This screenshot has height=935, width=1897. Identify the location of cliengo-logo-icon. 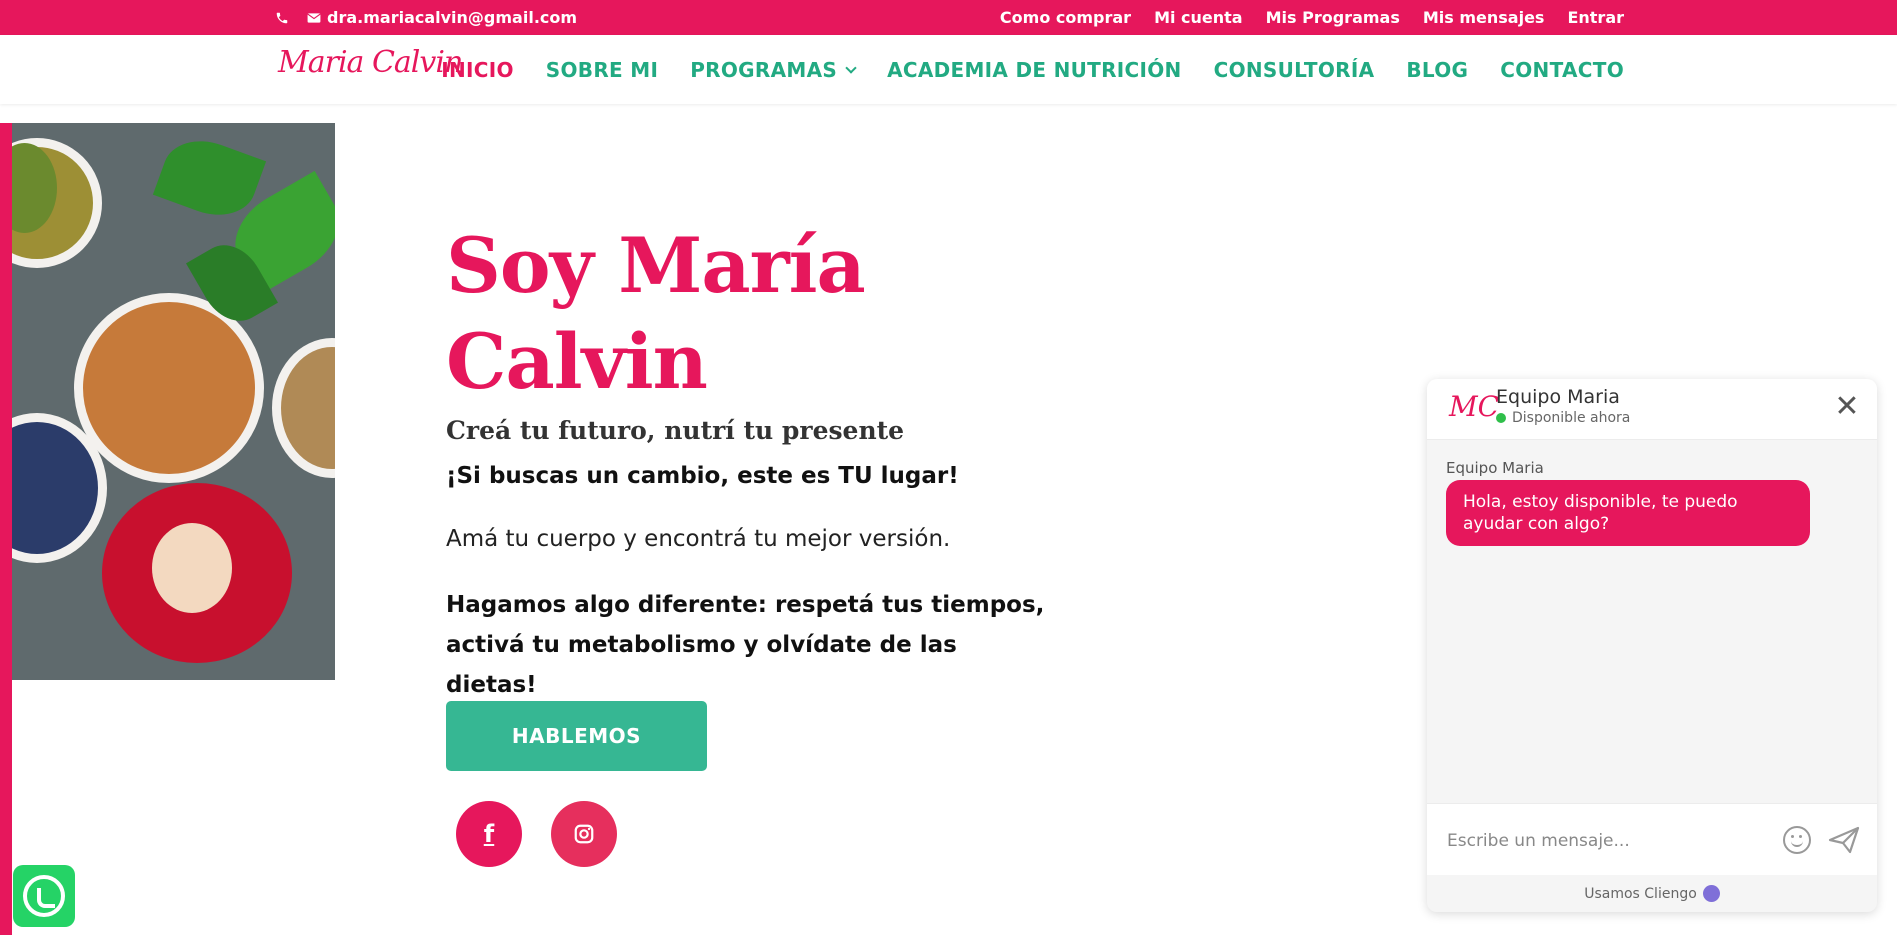
(1711, 893).